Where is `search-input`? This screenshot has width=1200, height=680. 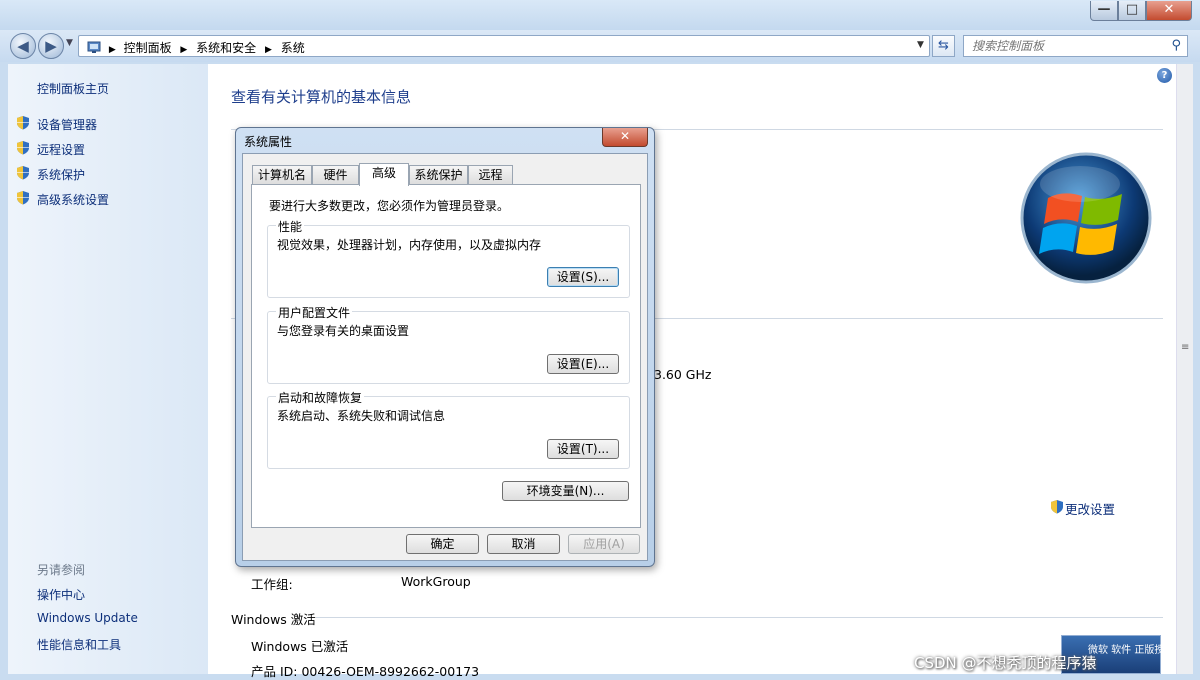
search-input is located at coordinates (1062, 46).